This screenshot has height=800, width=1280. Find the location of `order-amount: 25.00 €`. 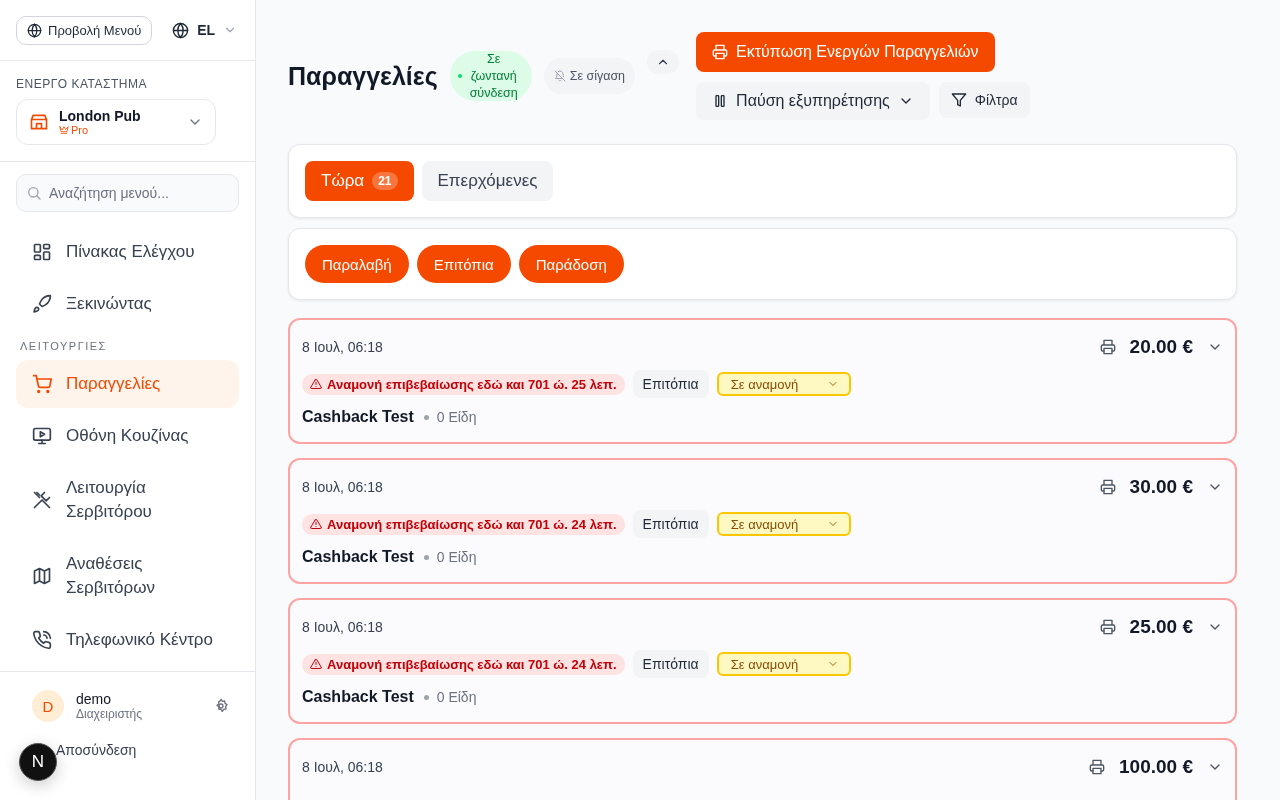

order-amount: 25.00 € is located at coordinates (1161, 627).